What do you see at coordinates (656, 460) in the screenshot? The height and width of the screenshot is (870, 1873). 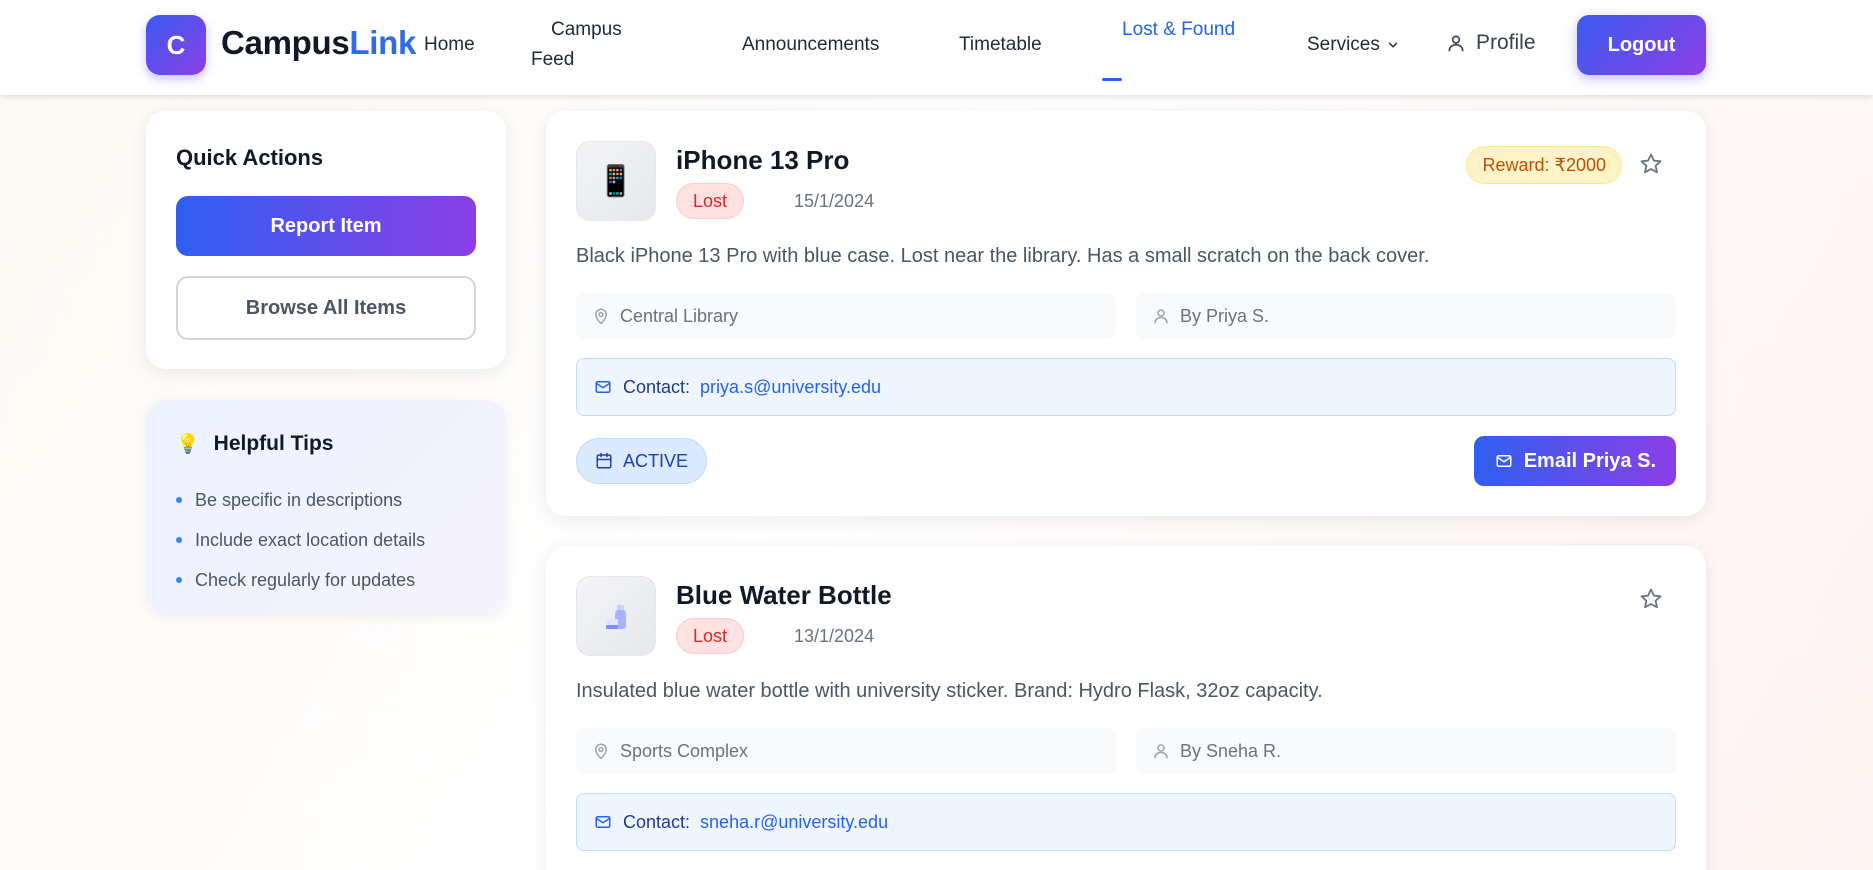 I see `item-state-text: ACTIVE` at bounding box center [656, 460].